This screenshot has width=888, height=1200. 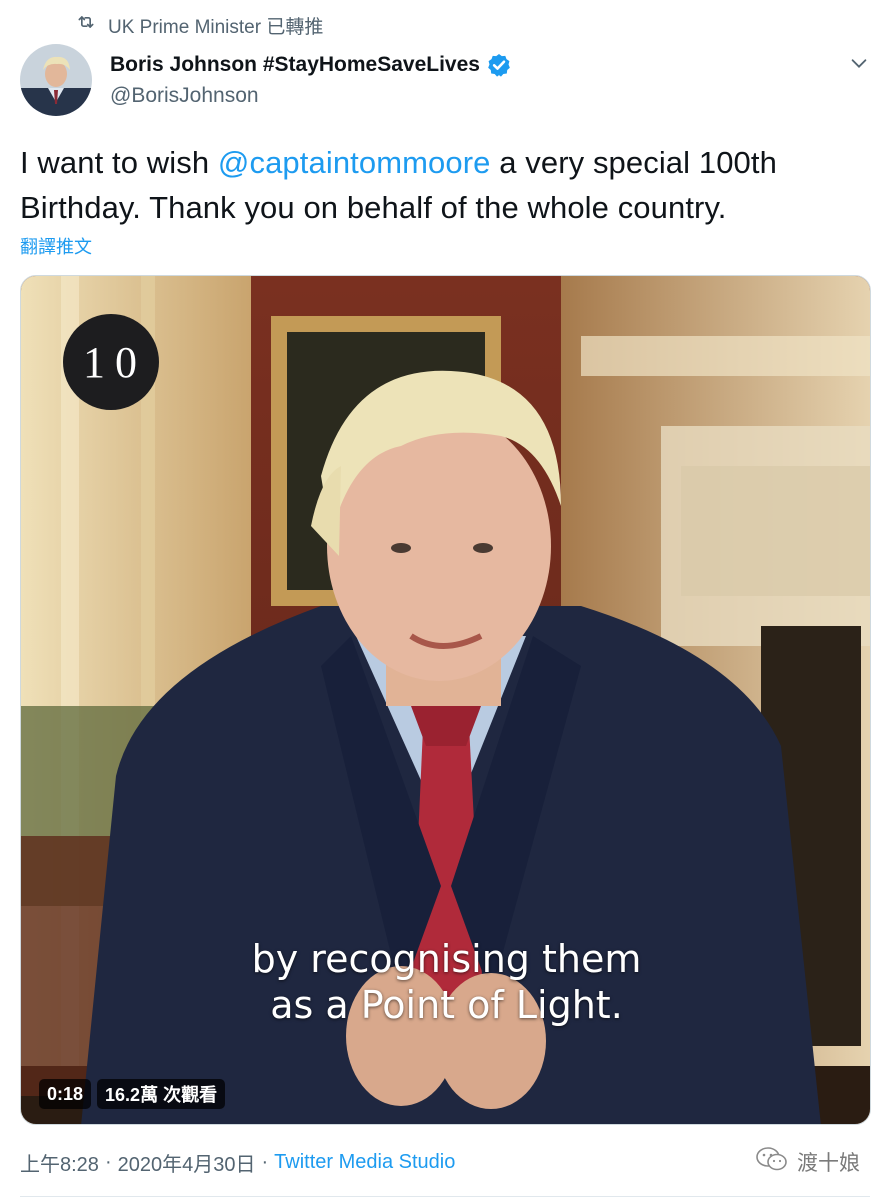 What do you see at coordinates (86, 25) in the screenshot?
I see `retweet-icon` at bounding box center [86, 25].